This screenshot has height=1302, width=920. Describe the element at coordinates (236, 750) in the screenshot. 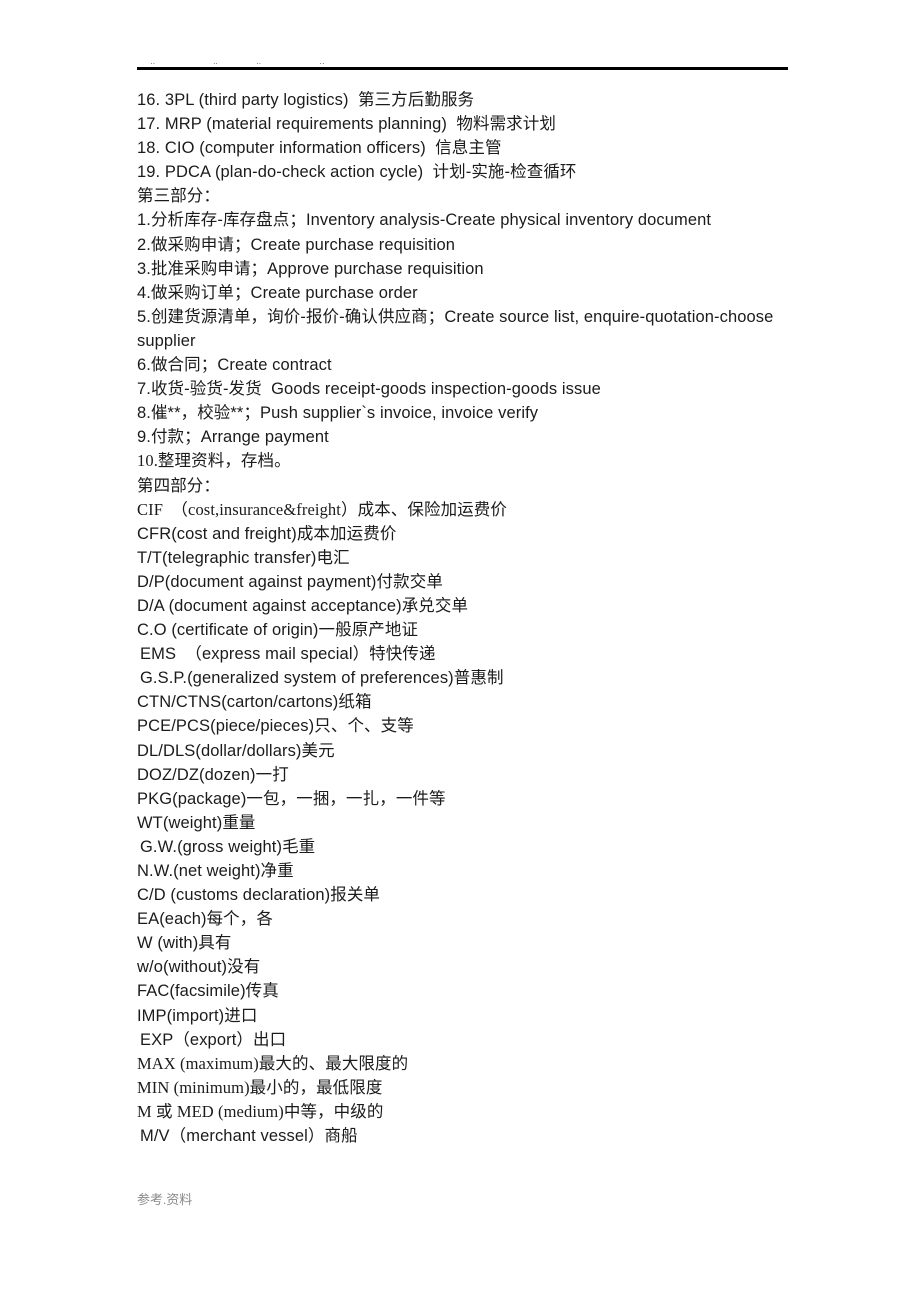

I see `text-line: DL/DLS(dollar/dollars)美元` at that location.